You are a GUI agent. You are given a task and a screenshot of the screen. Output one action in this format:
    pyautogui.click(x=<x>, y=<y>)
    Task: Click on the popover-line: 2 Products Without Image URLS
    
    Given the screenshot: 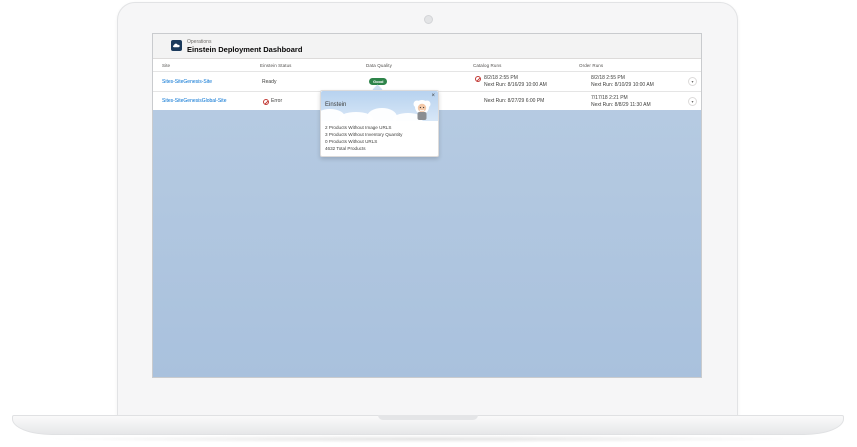 What is the action you would take?
    pyautogui.click(x=358, y=127)
    